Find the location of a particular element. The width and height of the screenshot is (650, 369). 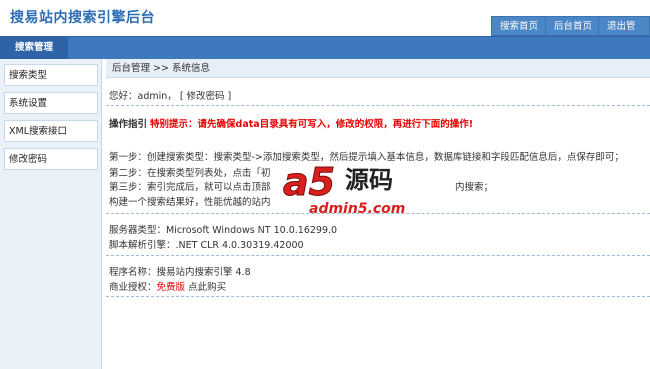

guide-warning: 特别提示：请先确保data目录具有可写入，修改的权限，再进行下面的操作! is located at coordinates (312, 124).